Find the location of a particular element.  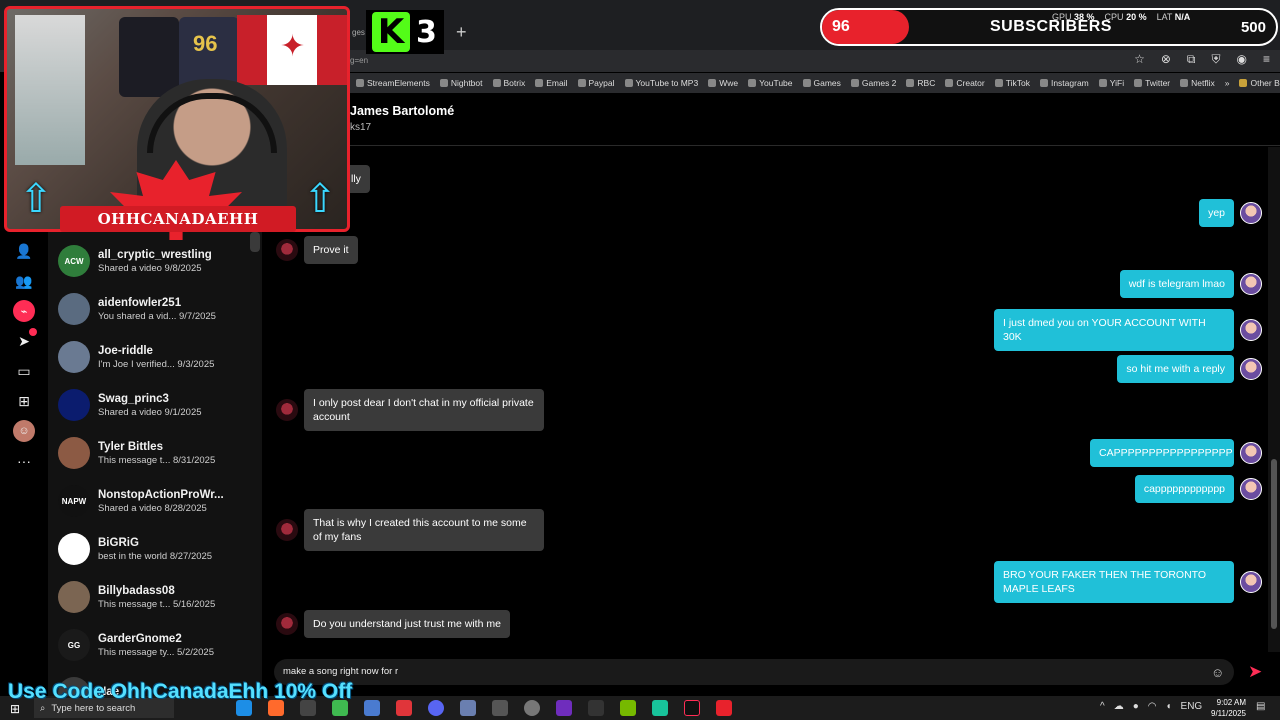

subscriber-goal: 500 is located at coordinates (1253, 27).